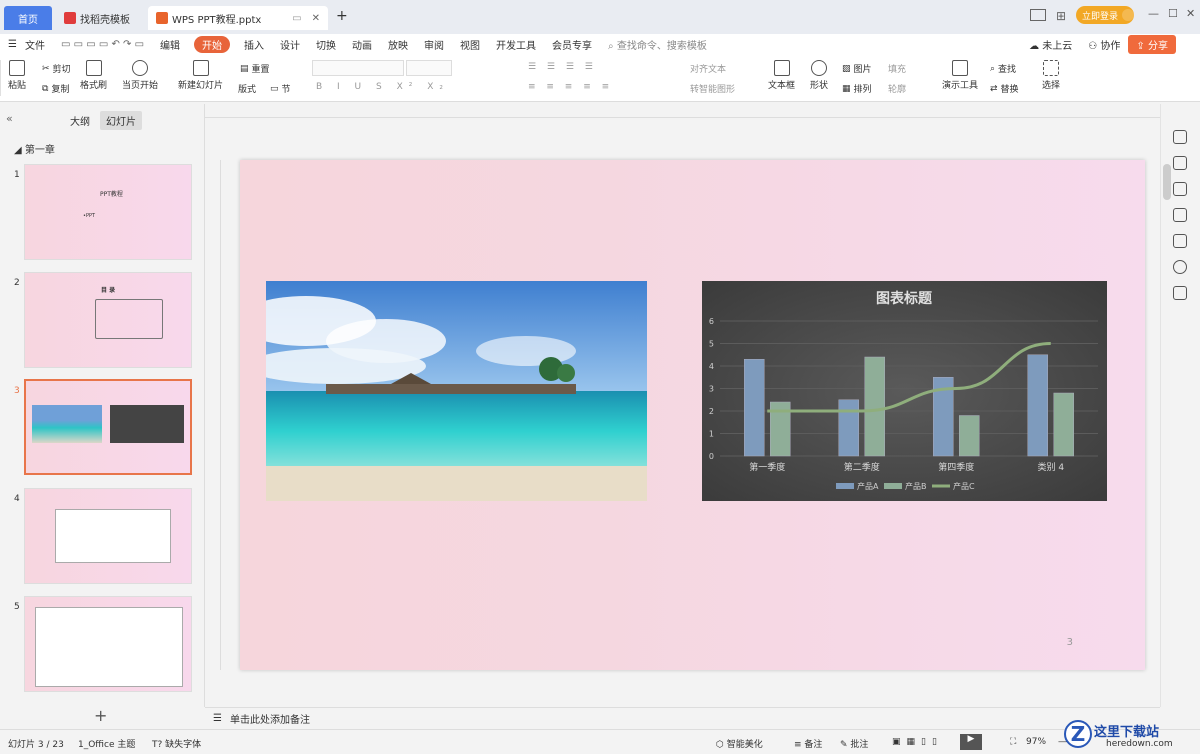 Image resolution: width=1200 pixels, height=754 pixels. I want to click on menu-insert: 插入, so click(254, 44).